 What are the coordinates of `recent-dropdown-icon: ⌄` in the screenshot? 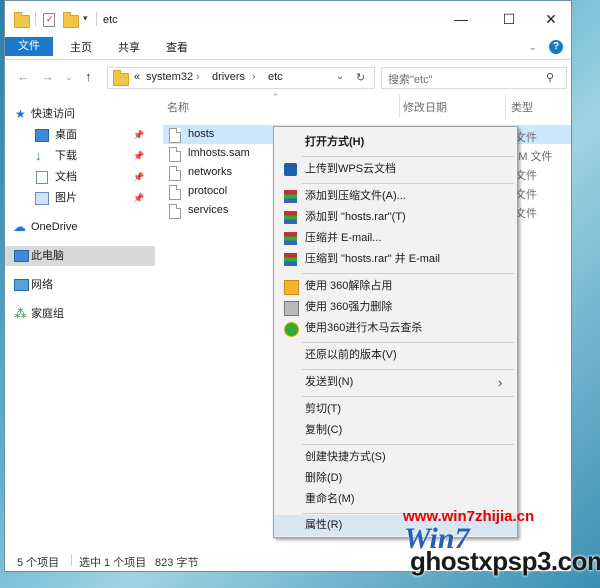 It's located at (69, 77).